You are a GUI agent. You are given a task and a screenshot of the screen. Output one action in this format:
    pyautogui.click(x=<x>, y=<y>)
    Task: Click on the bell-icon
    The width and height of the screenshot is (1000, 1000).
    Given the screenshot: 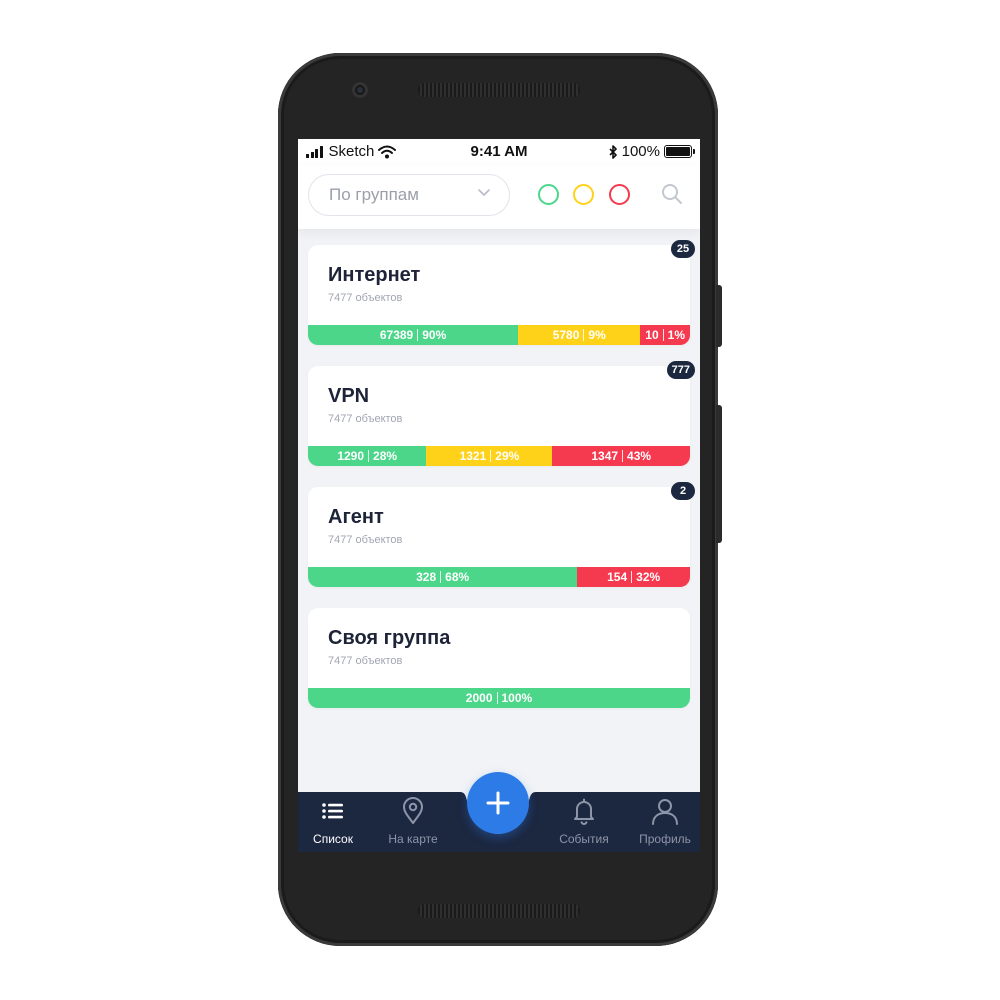 What is the action you would take?
    pyautogui.click(x=584, y=811)
    